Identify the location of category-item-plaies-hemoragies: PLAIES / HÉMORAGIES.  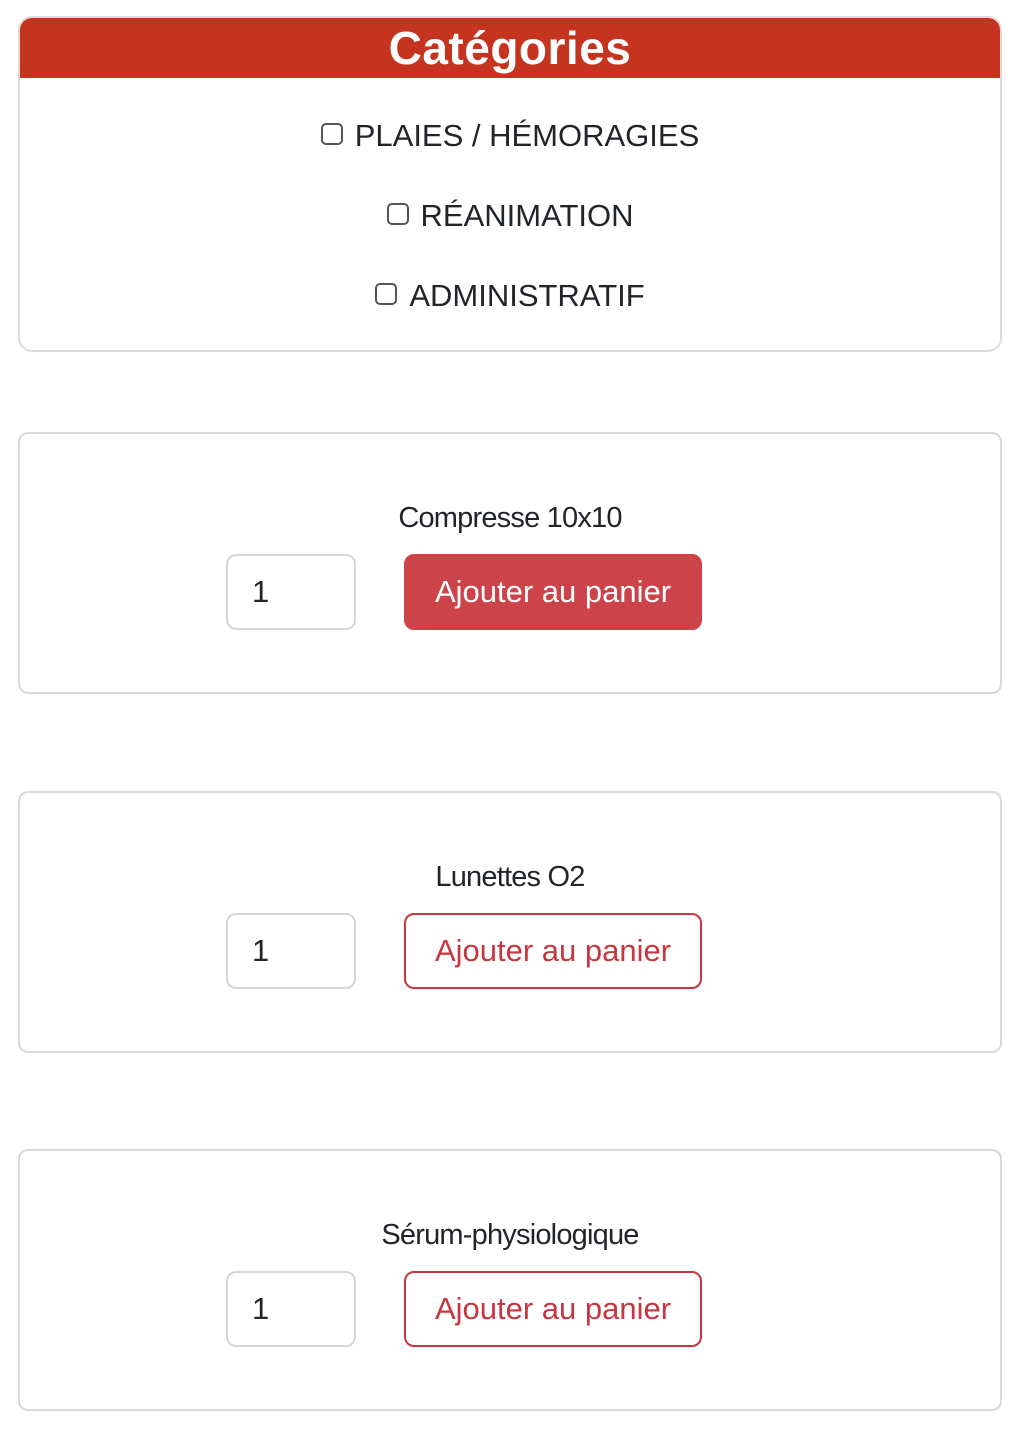
(510, 136).